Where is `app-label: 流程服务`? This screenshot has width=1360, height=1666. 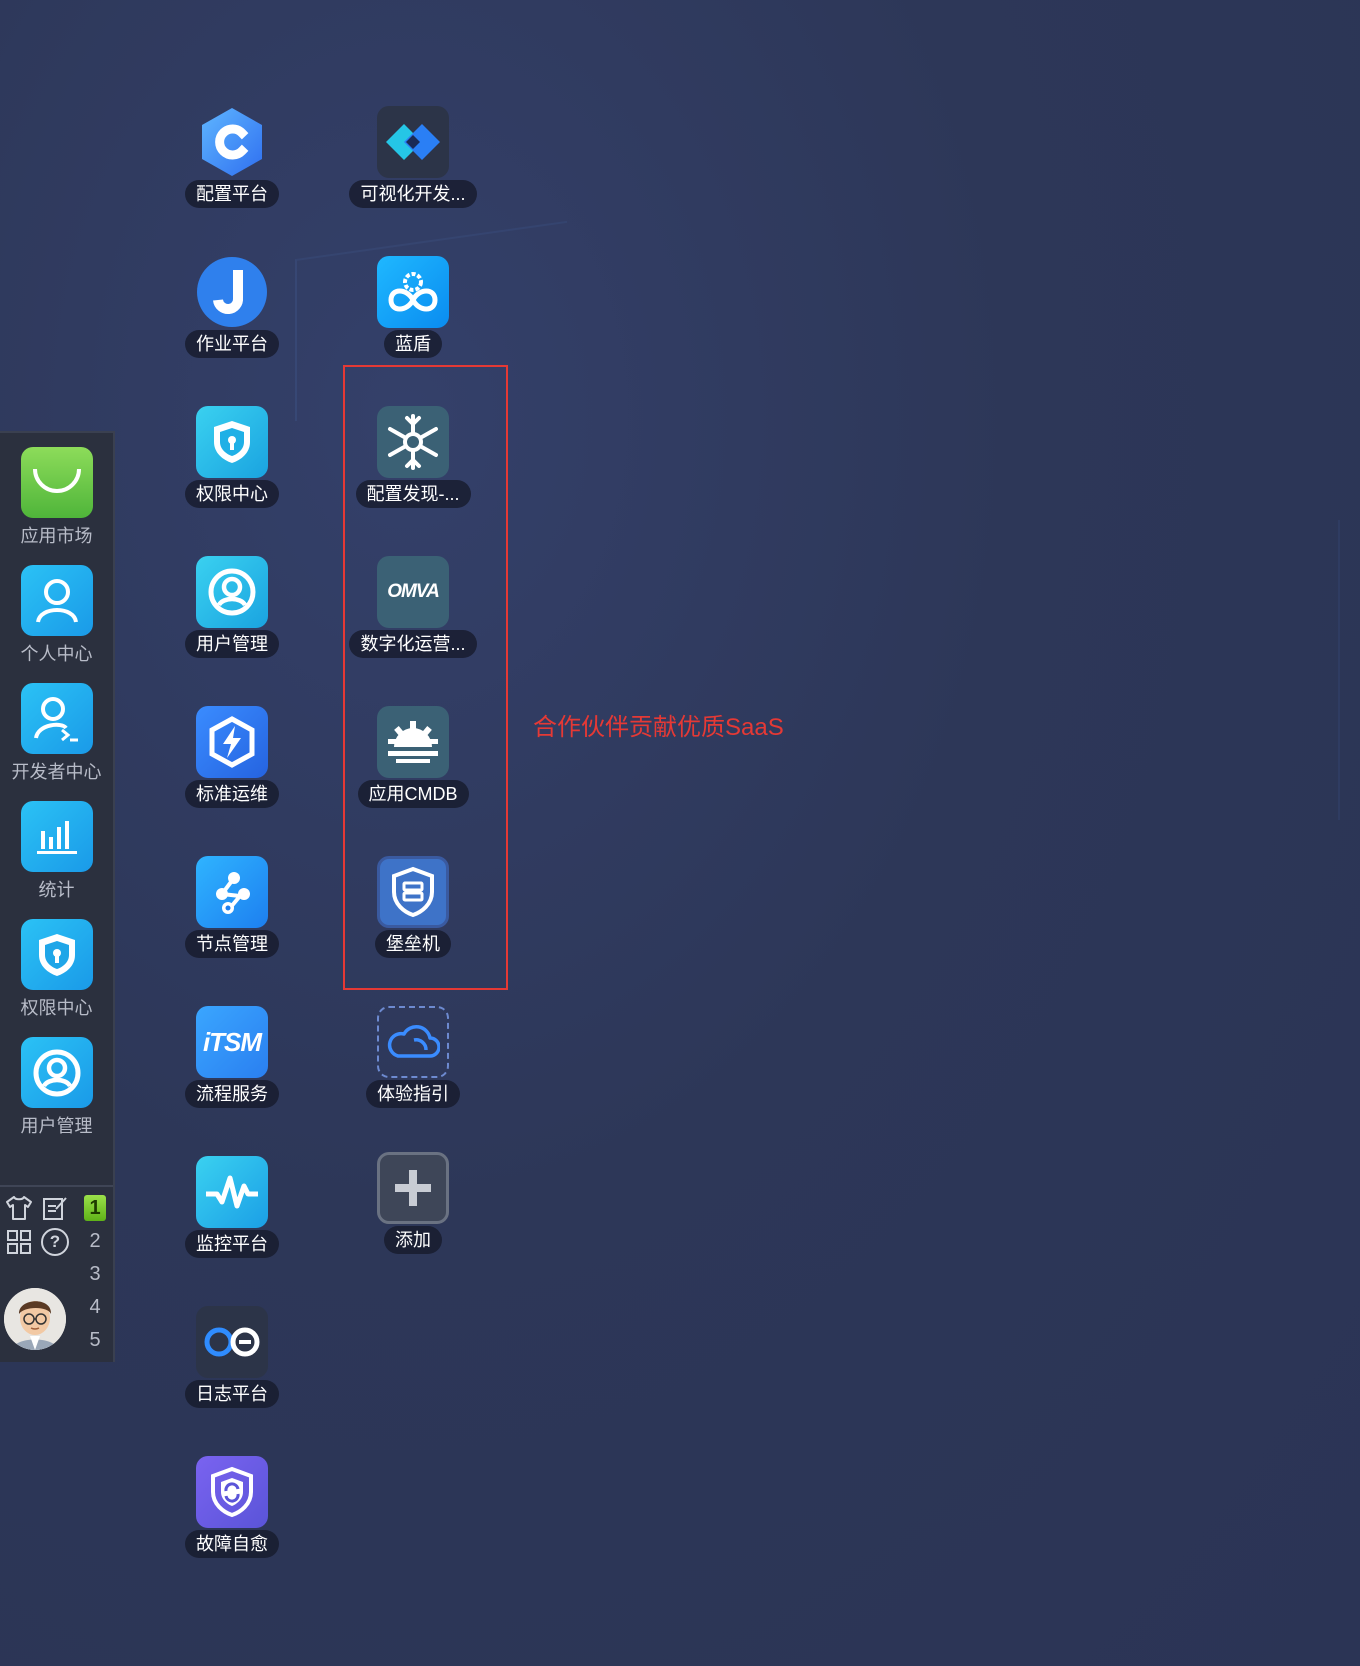
app-label: 流程服务 is located at coordinates (232, 1094).